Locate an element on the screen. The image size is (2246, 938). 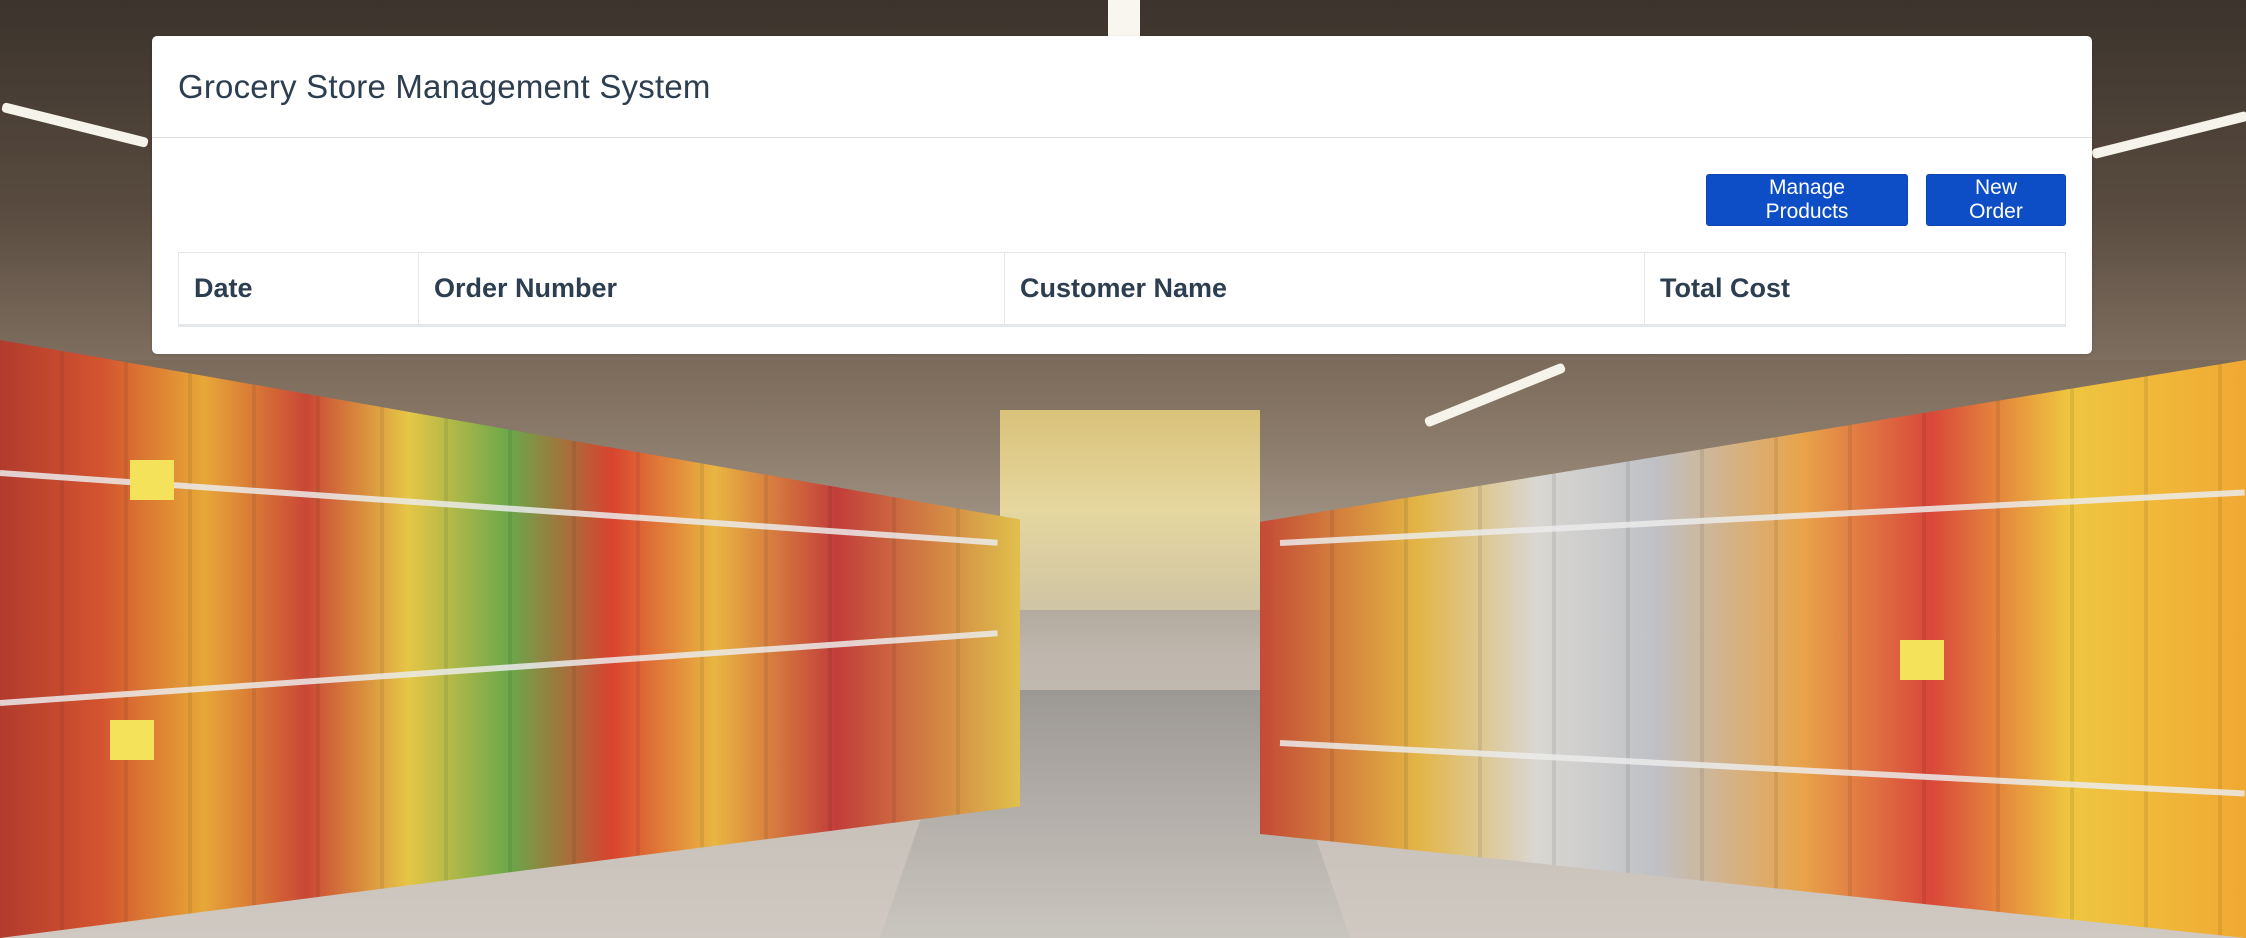
manage-products-button: Manage Products is located at coordinates (1807, 200).